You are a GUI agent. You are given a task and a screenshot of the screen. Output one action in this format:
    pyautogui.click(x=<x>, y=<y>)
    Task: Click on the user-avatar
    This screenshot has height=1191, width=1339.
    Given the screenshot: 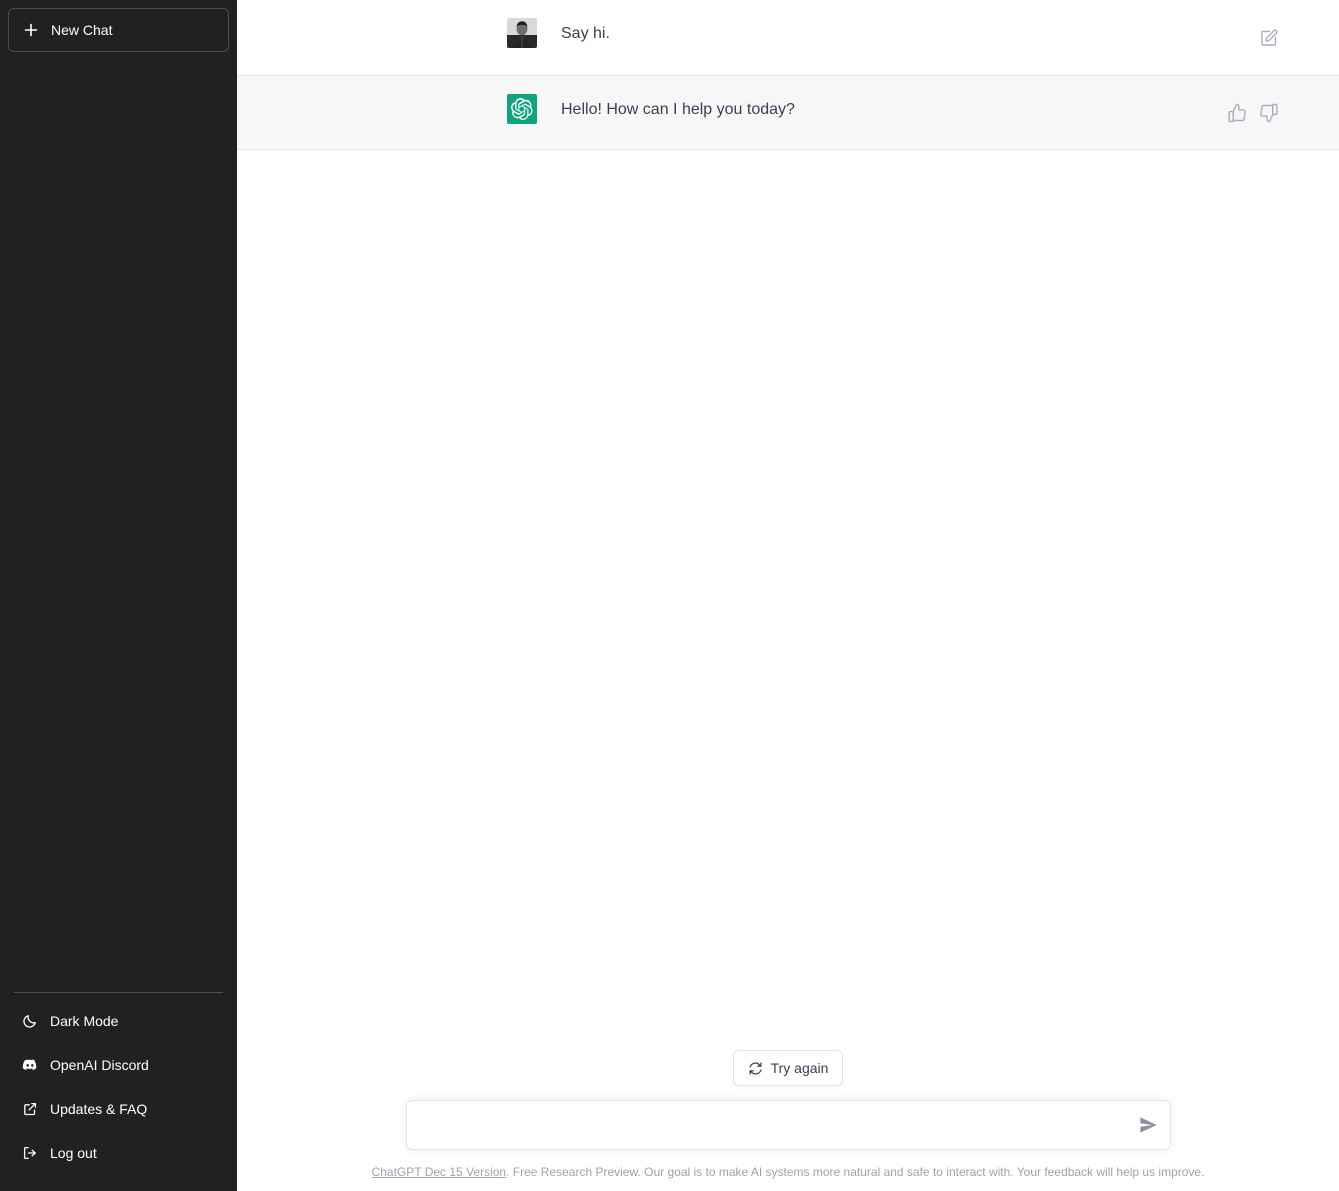 What is the action you would take?
    pyautogui.click(x=522, y=33)
    